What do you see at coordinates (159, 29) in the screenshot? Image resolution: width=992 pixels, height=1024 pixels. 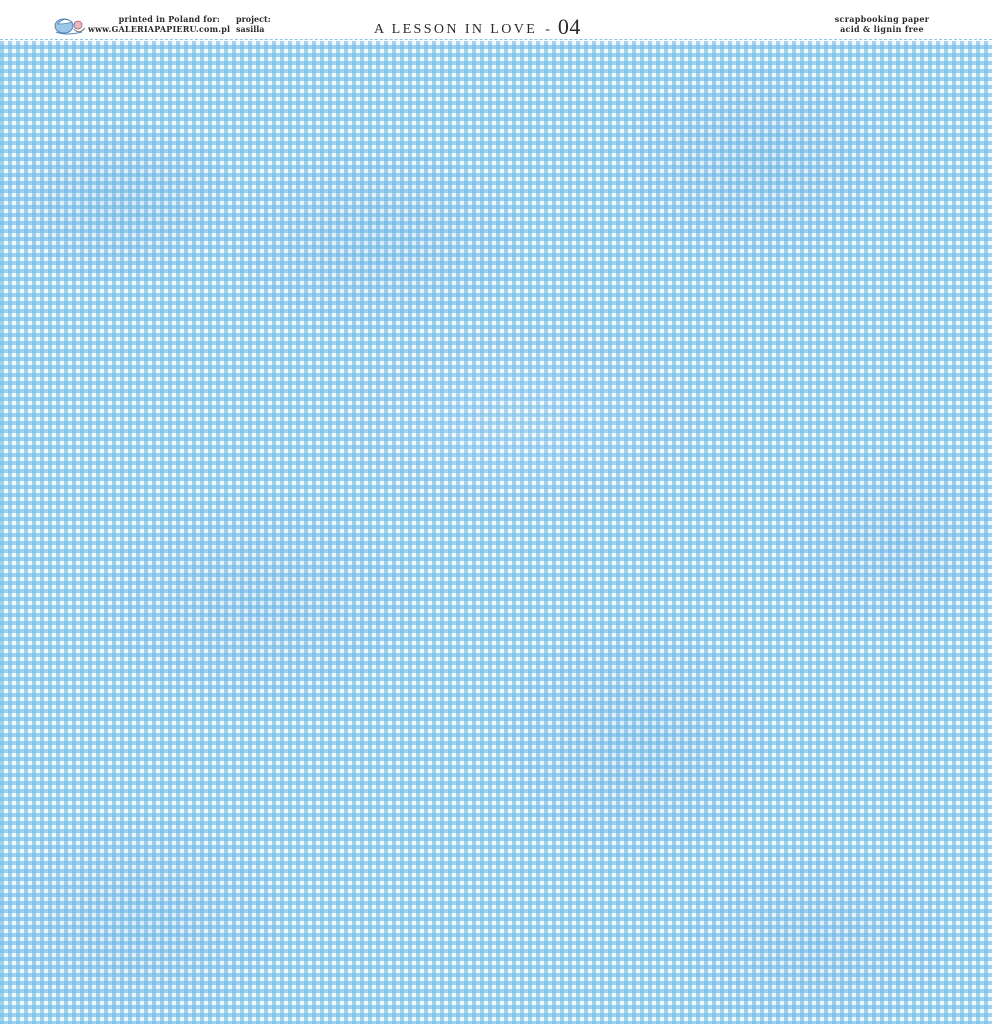 I see `publisher-website: www.GALERIAPAPIERU.com.pl` at bounding box center [159, 29].